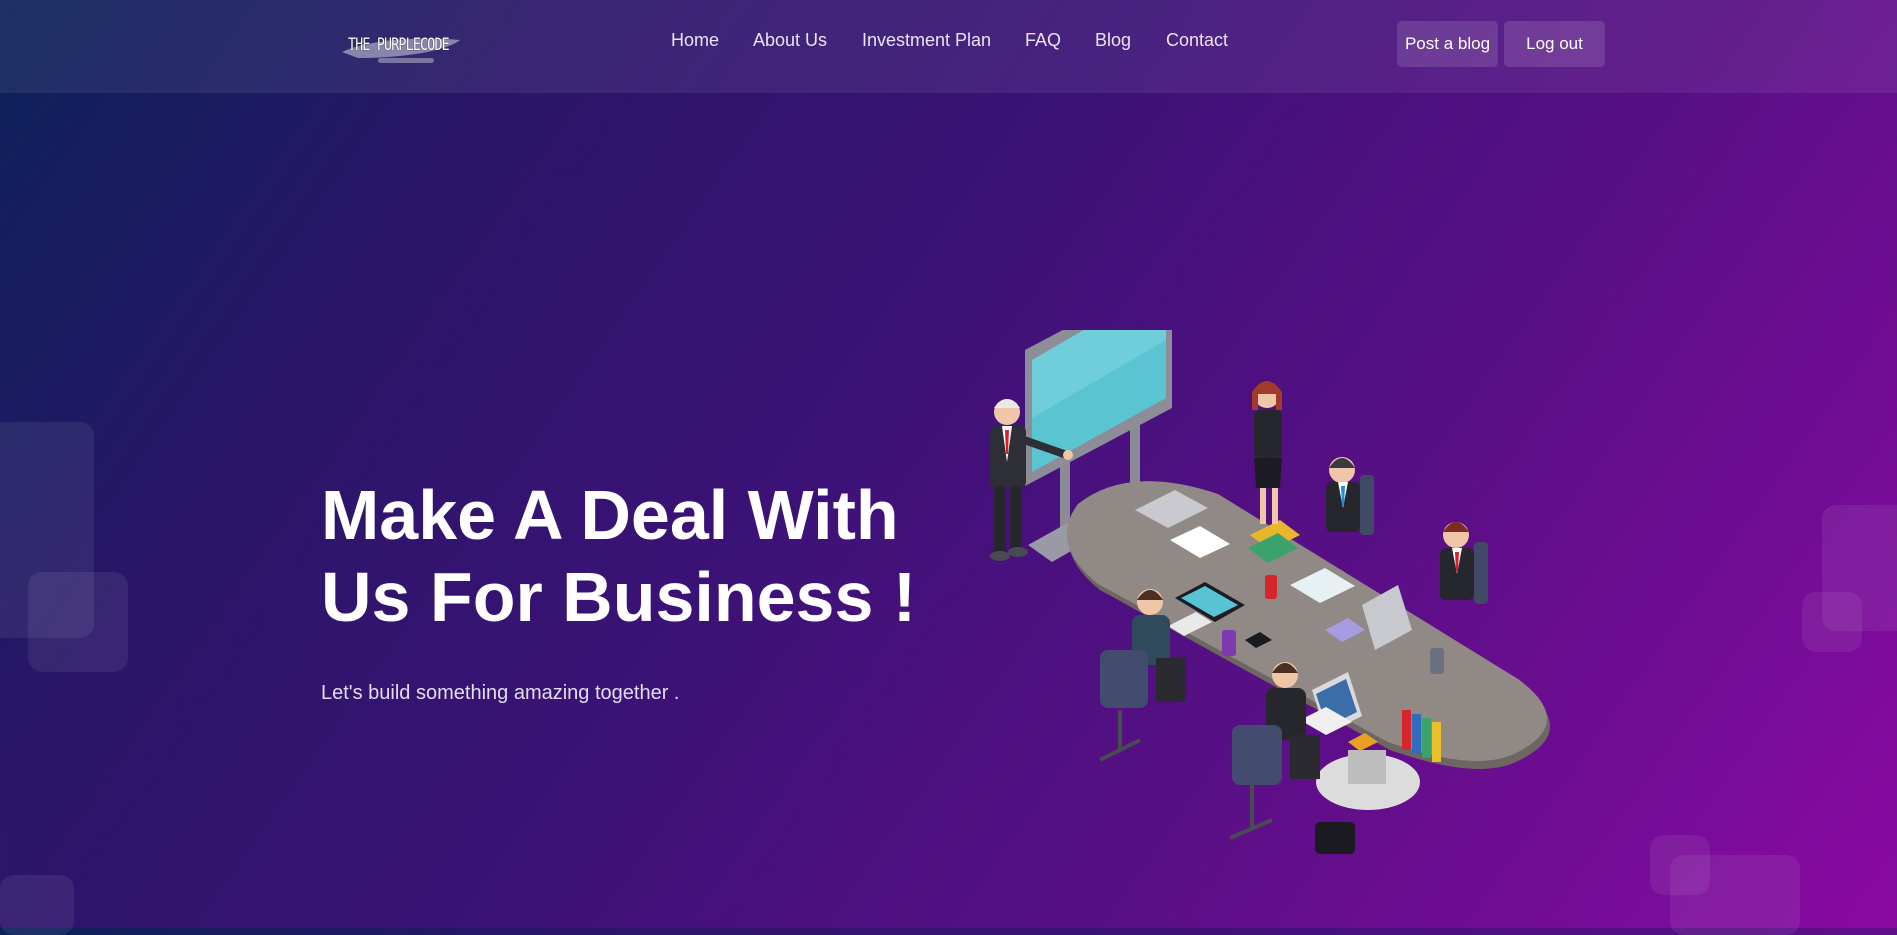  I want to click on nav-investment-plan: Investment Plan, so click(926, 40).